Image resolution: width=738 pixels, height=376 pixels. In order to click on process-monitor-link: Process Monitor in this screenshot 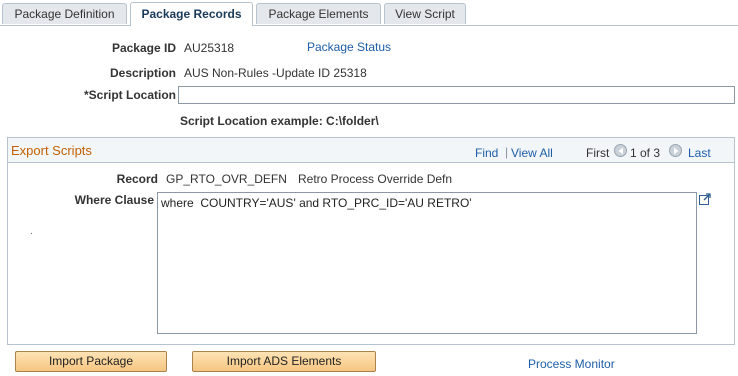, I will do `click(571, 364)`.